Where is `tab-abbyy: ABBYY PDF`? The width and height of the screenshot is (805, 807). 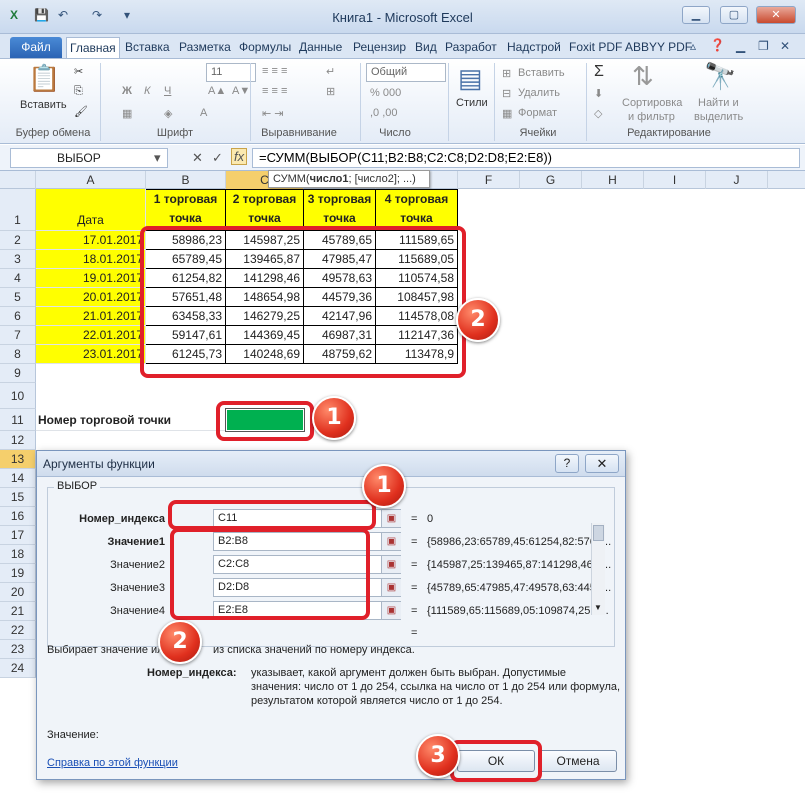
tab-abbyy: ABBYY PDF is located at coordinates (658, 47).